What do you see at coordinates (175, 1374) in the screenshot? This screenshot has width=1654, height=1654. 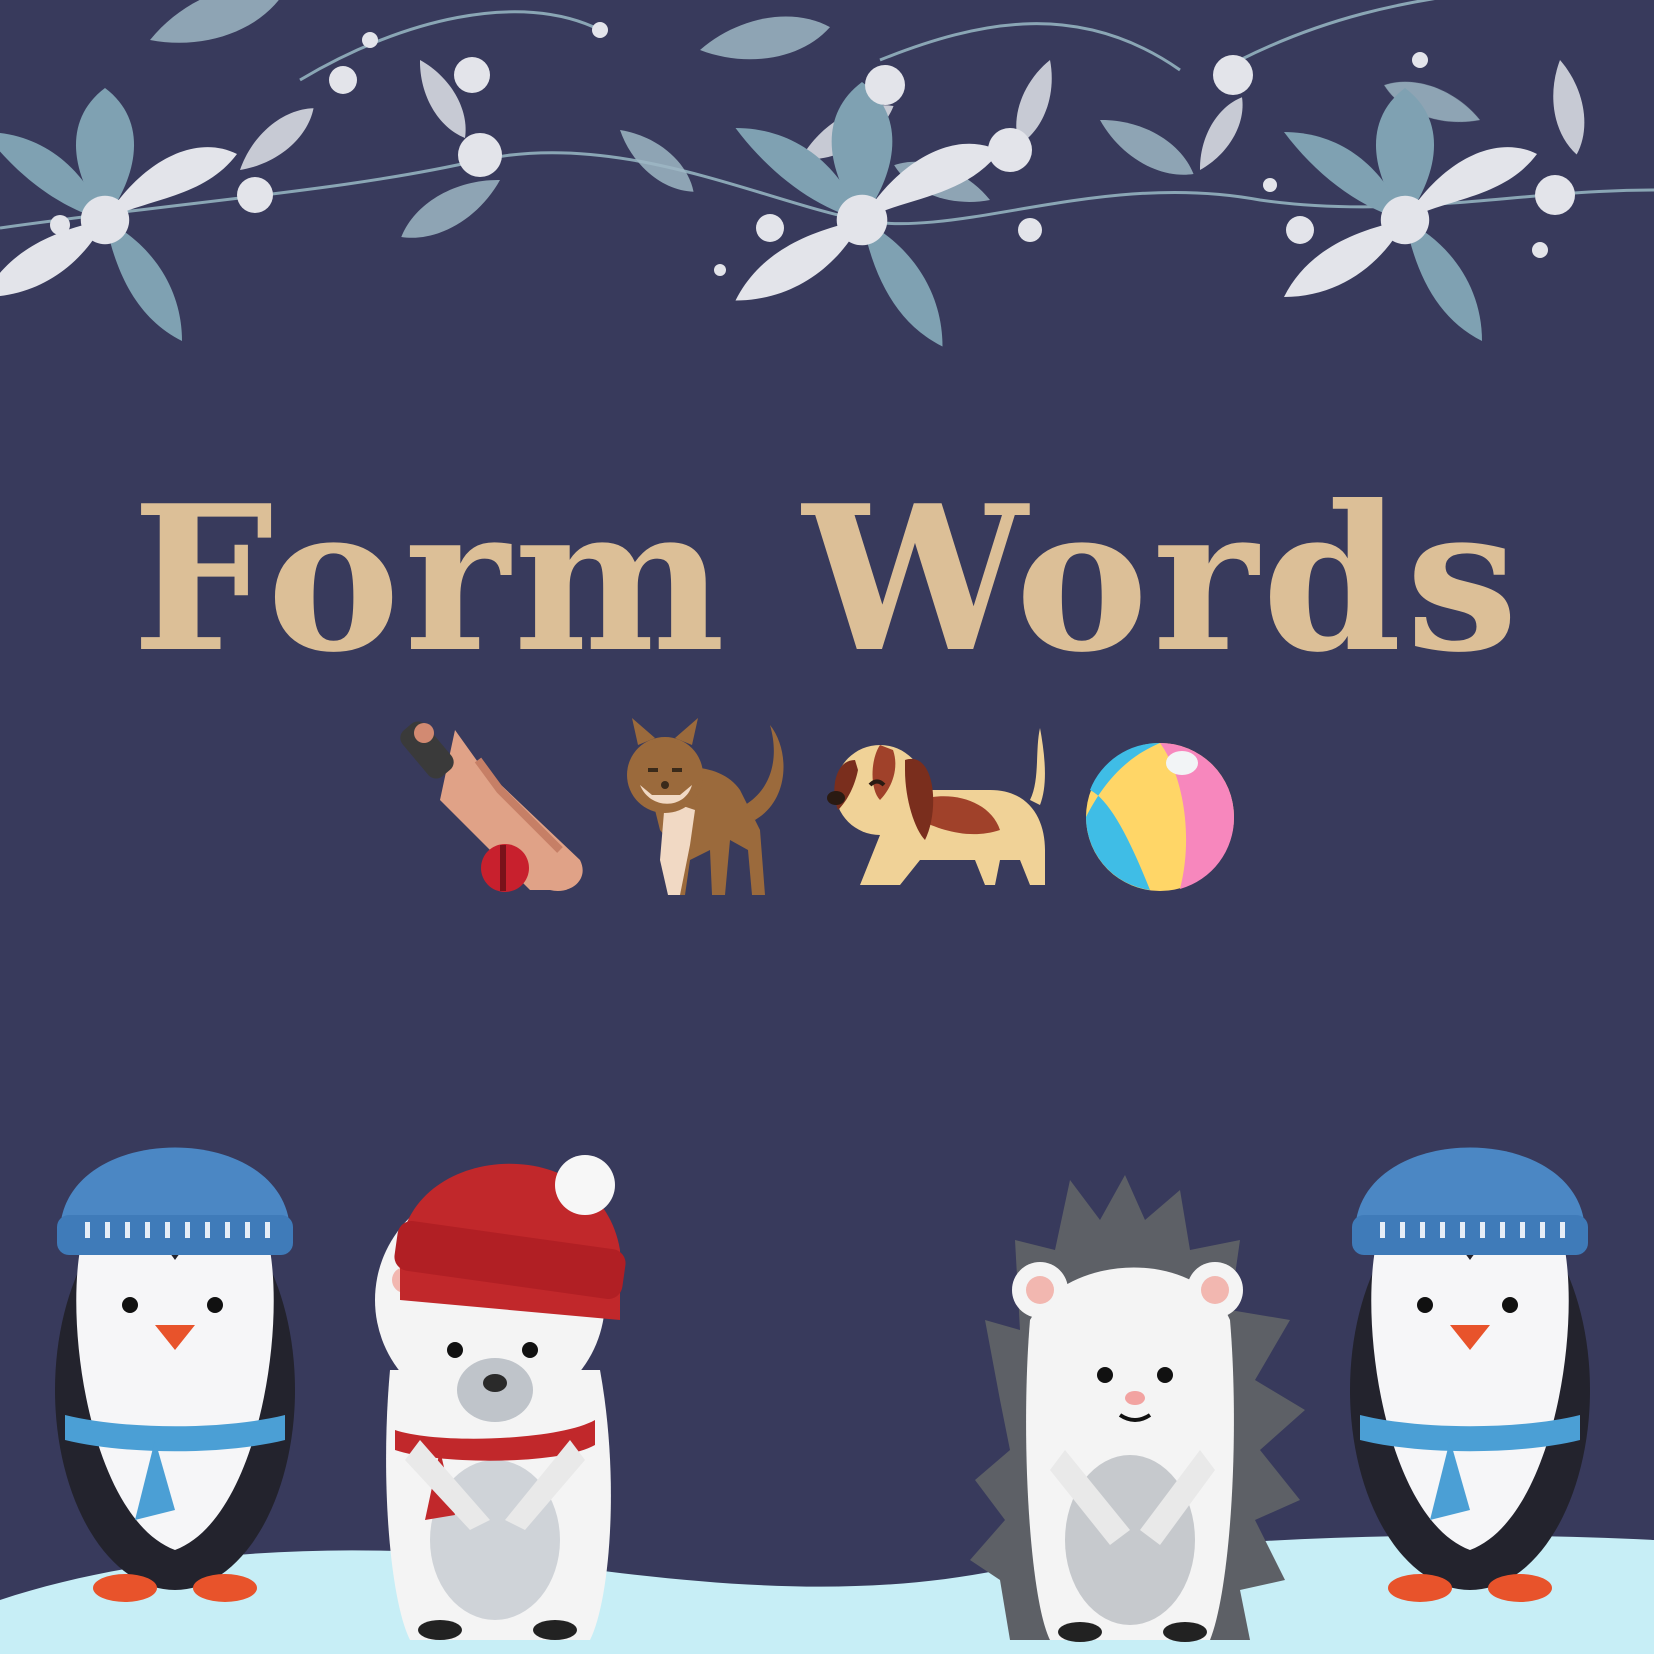 I see `penguin-left` at bounding box center [175, 1374].